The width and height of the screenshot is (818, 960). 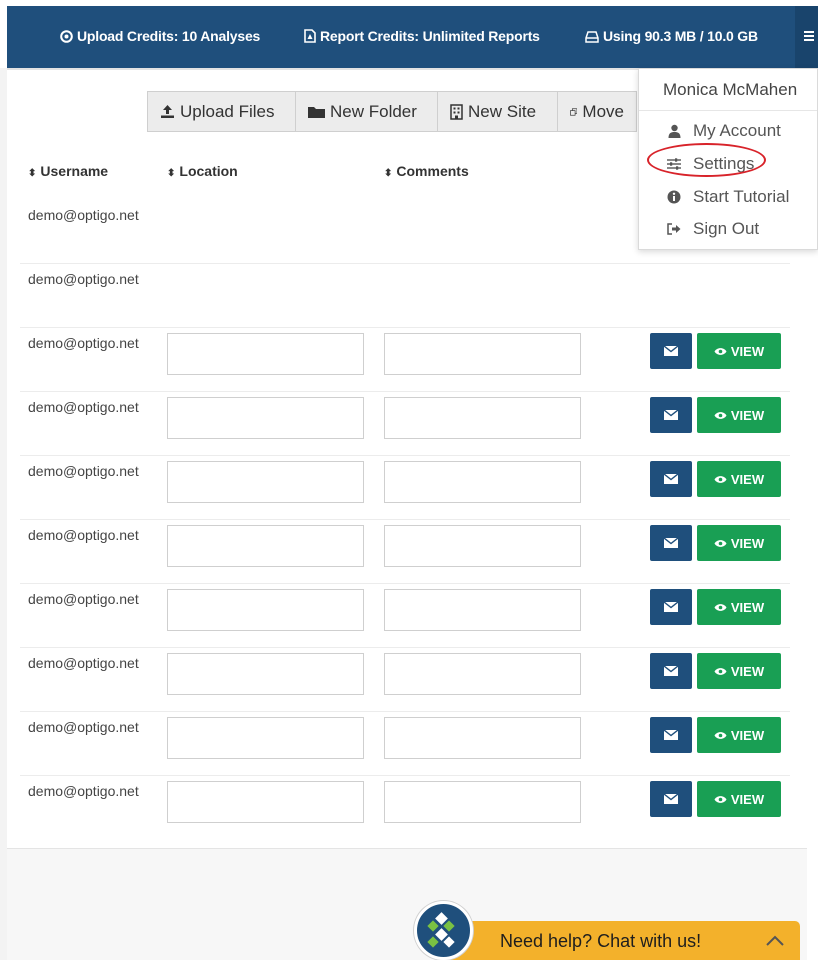 I want to click on upload-icon, so click(x=167, y=111).